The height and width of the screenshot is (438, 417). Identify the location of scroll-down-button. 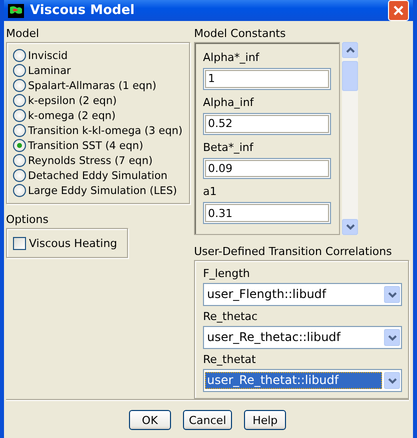
(350, 227).